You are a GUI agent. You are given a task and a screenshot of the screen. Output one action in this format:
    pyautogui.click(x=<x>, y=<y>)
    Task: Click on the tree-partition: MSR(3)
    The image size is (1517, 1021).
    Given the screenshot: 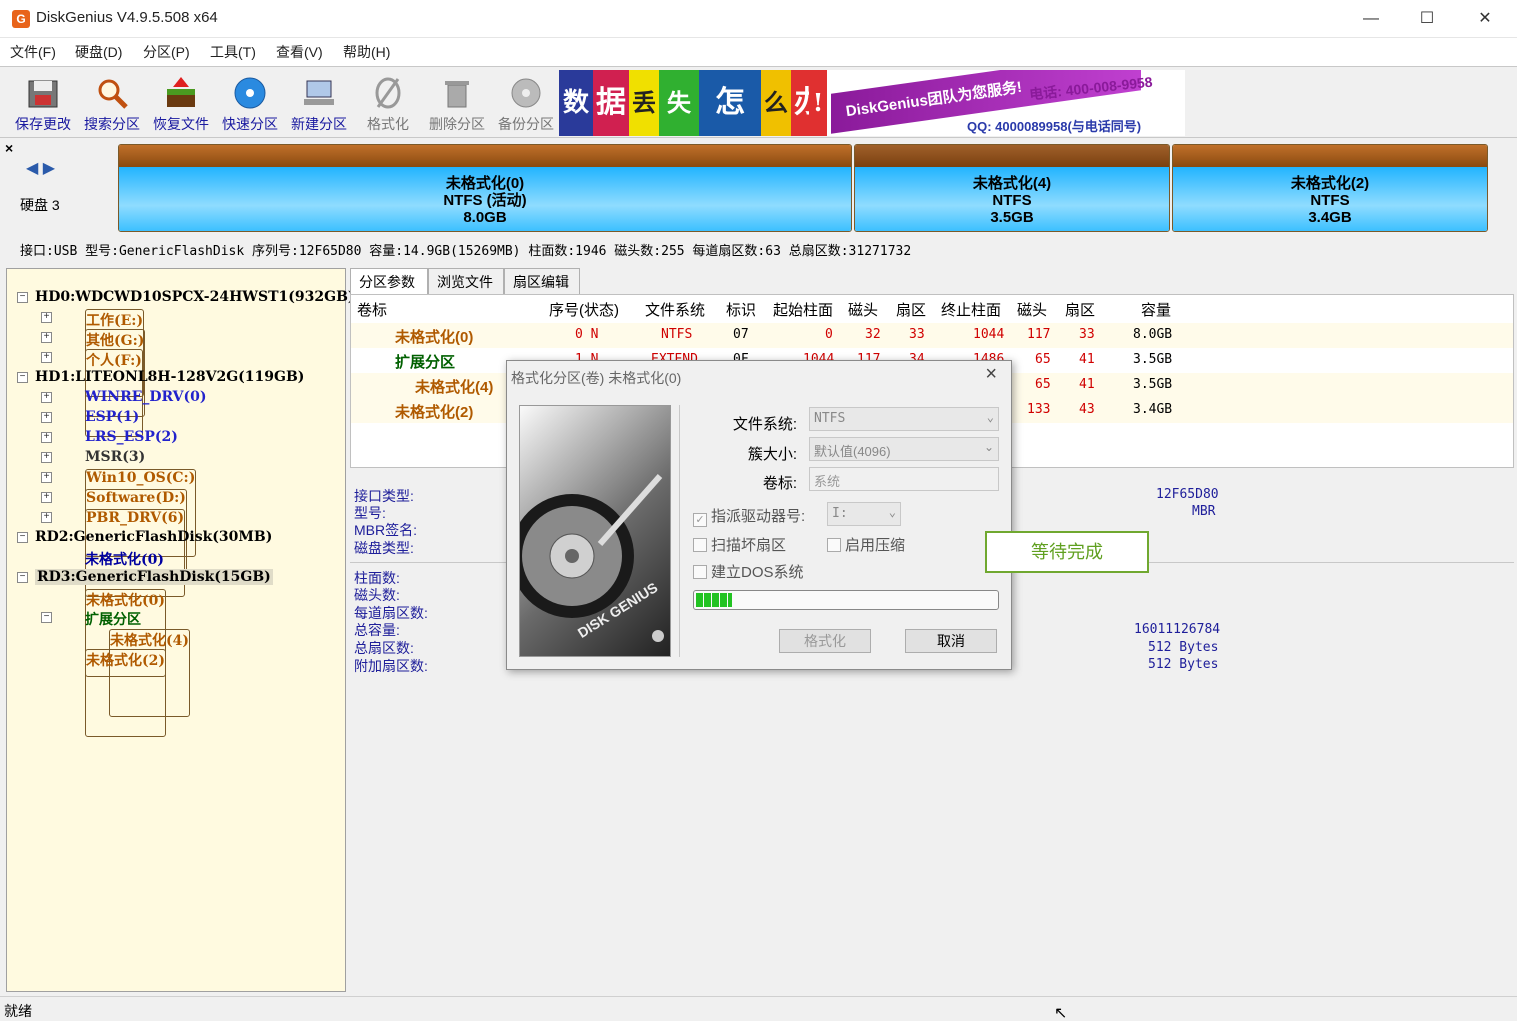 What is the action you would take?
    pyautogui.click(x=115, y=457)
    